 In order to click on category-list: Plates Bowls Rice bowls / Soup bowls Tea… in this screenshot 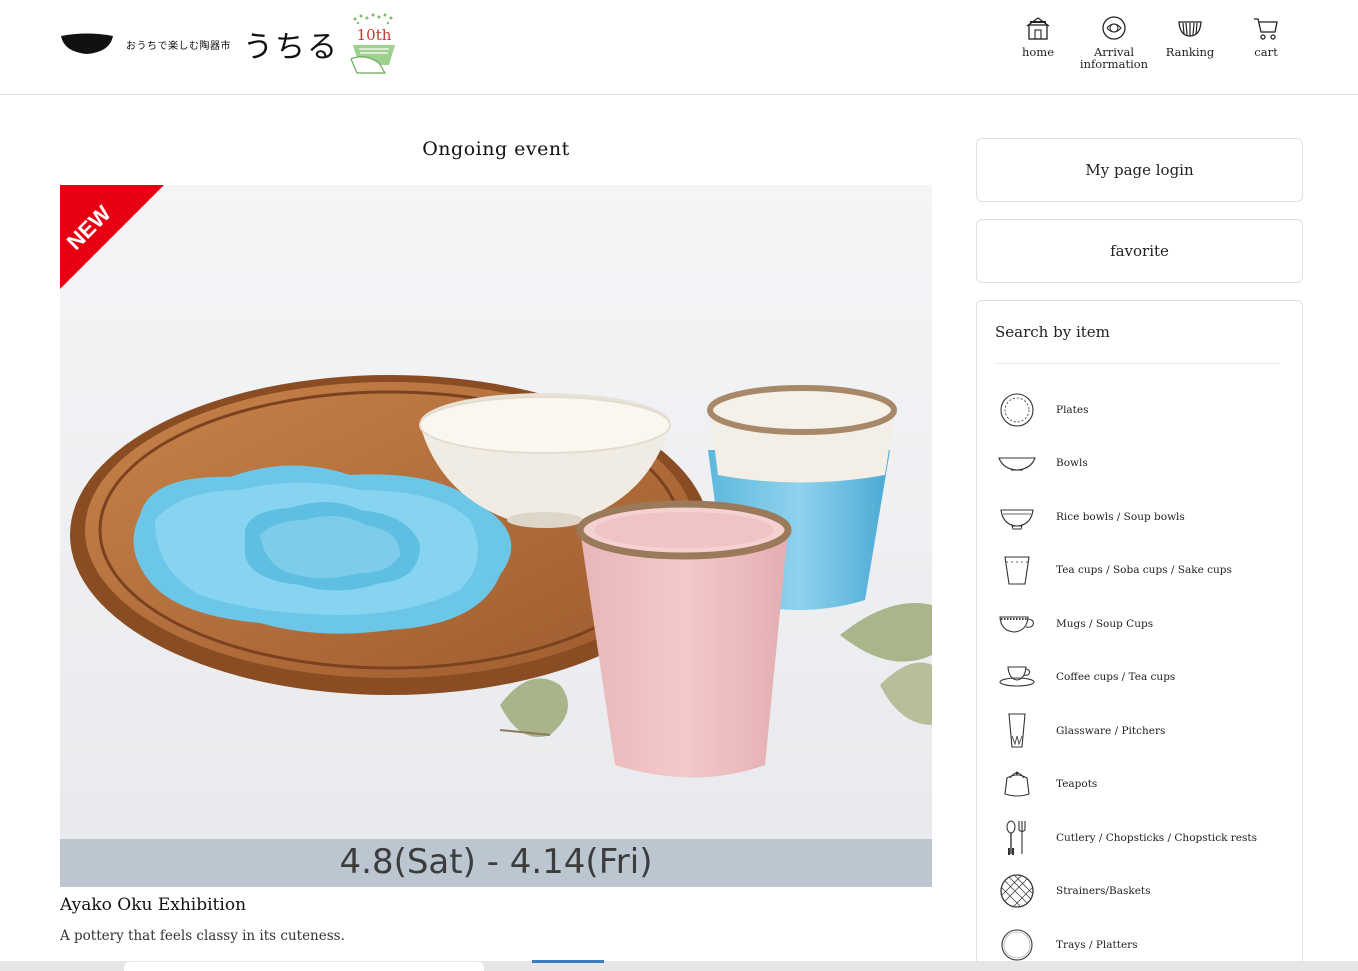, I will do `click(1140, 677)`.